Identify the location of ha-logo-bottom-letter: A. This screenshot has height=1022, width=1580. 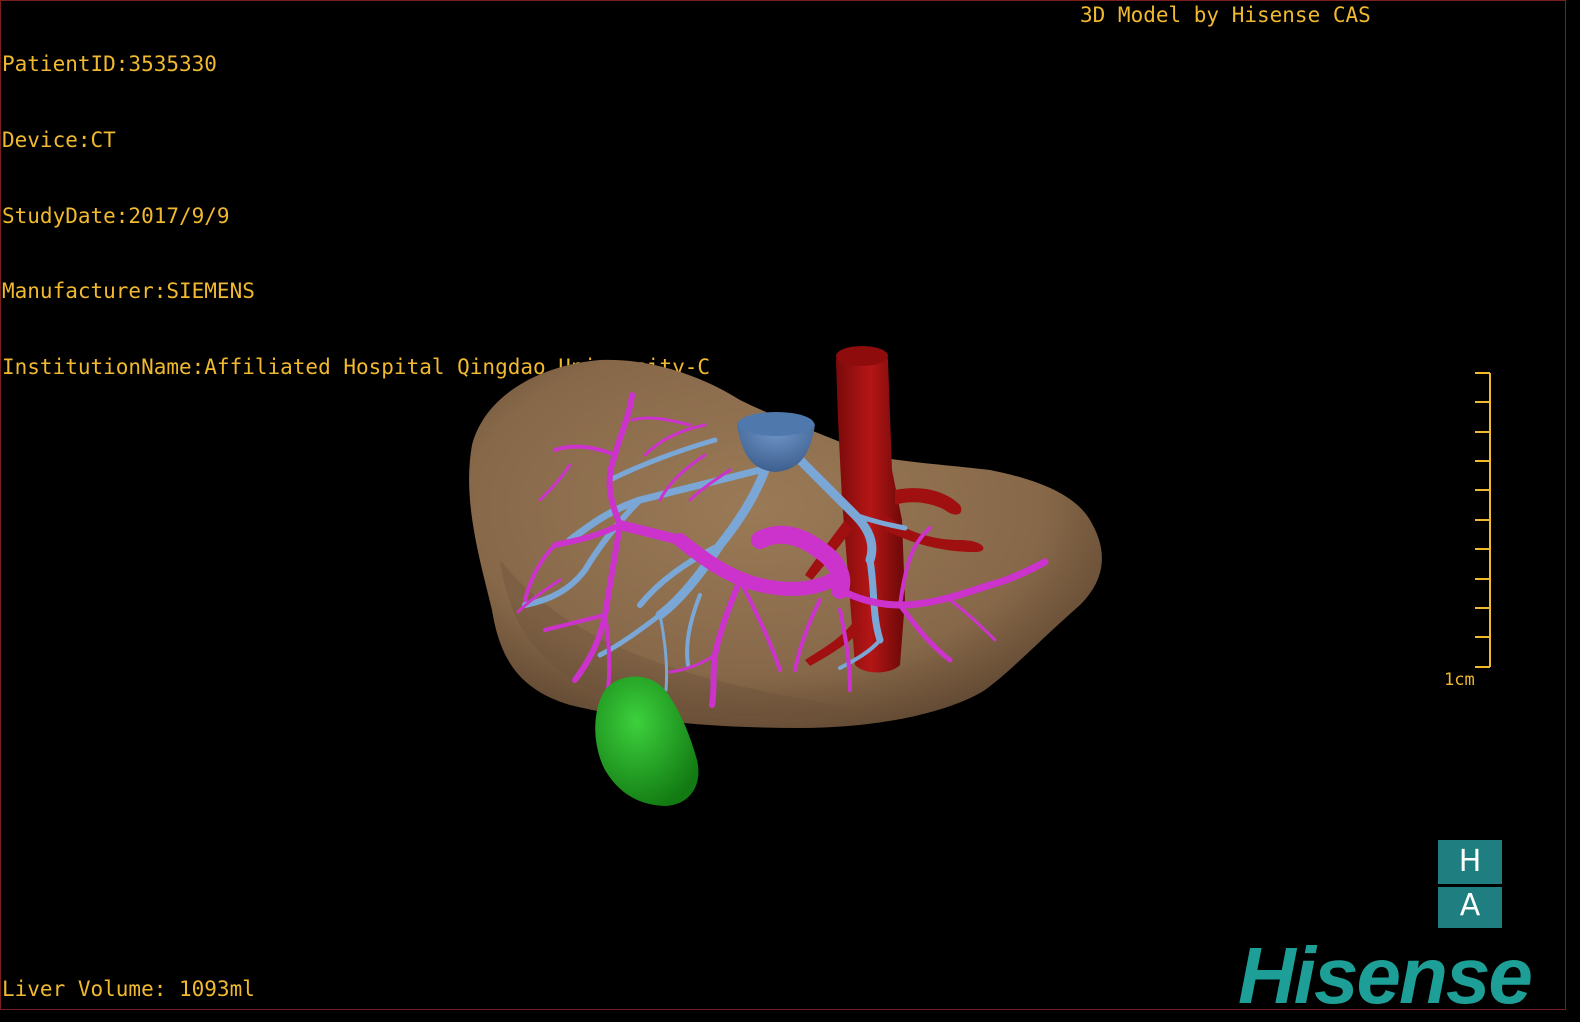
(1470, 905).